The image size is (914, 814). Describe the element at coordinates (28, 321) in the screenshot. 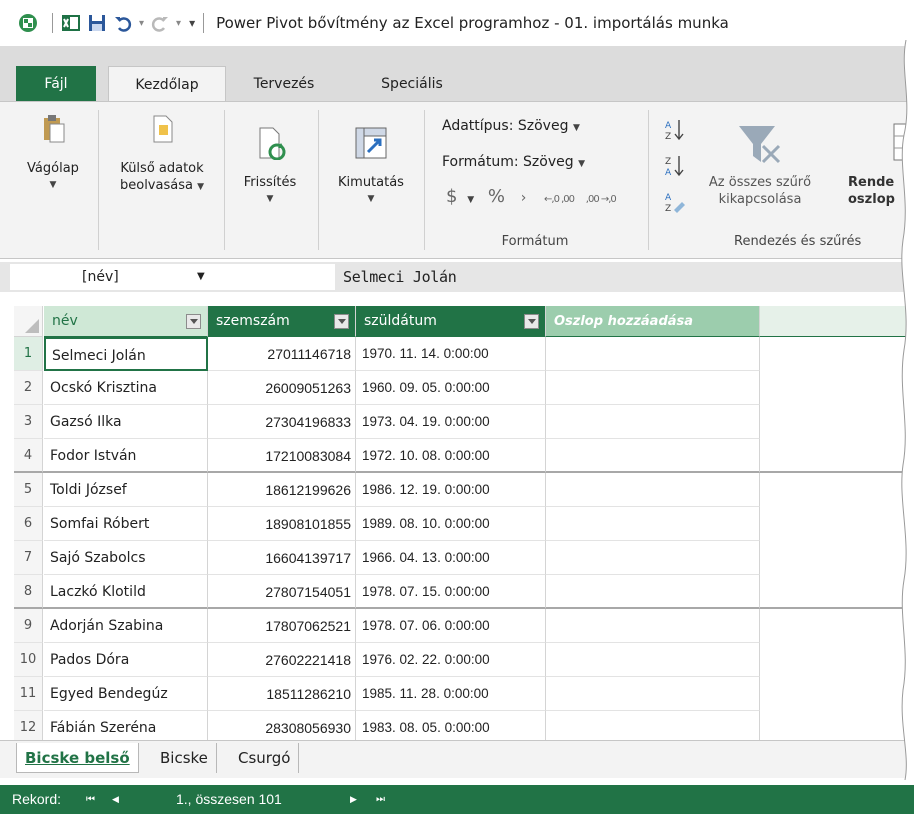

I see `select-all-corner` at that location.